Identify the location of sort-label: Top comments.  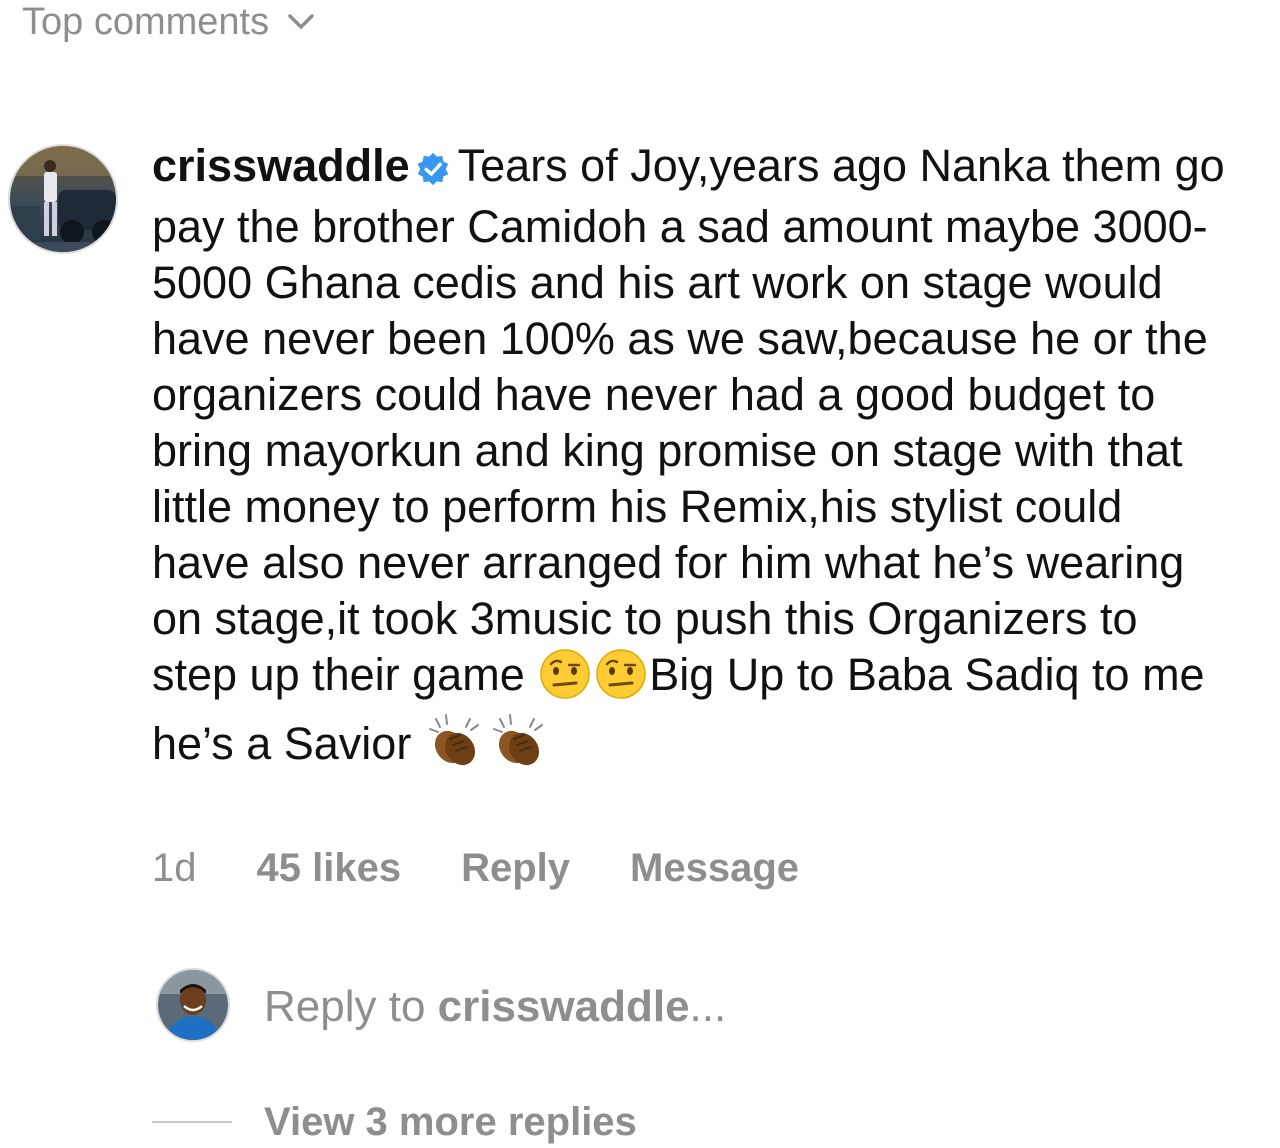
(146, 22).